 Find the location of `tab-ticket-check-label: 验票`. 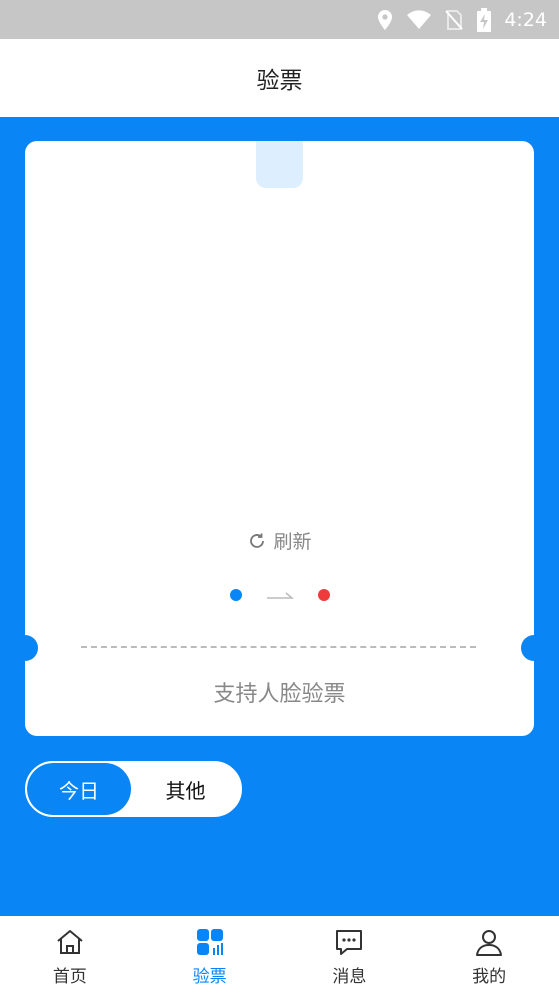

tab-ticket-check-label: 验票 is located at coordinates (209, 977).